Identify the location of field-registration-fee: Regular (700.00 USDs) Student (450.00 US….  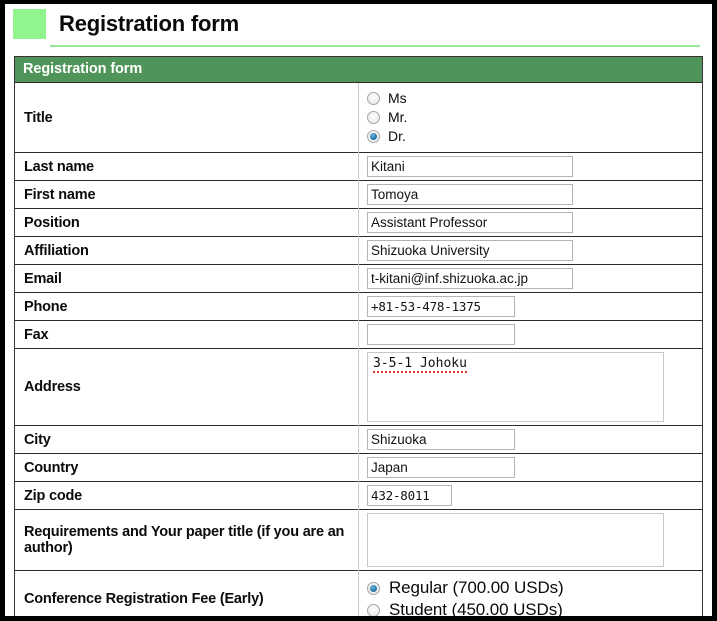
(530, 594).